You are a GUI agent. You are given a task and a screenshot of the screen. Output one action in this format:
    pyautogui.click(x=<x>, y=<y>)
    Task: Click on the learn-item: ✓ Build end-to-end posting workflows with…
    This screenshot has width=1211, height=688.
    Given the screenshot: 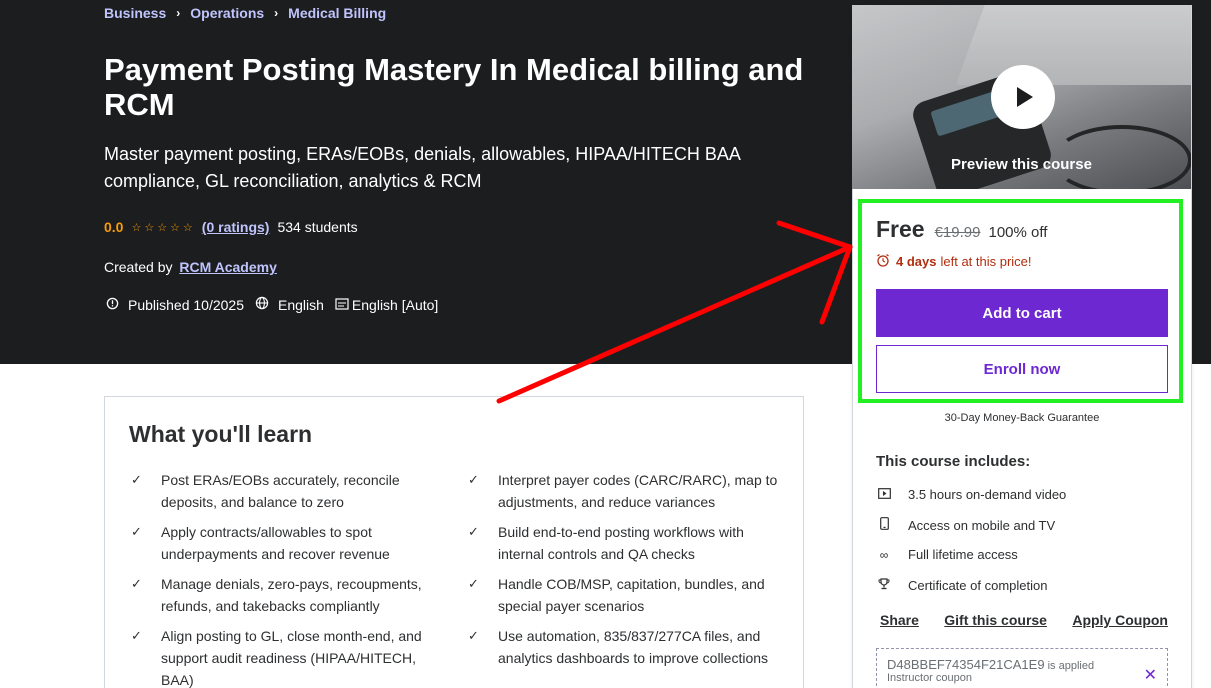 What is the action you would take?
    pyautogui.click(x=622, y=543)
    